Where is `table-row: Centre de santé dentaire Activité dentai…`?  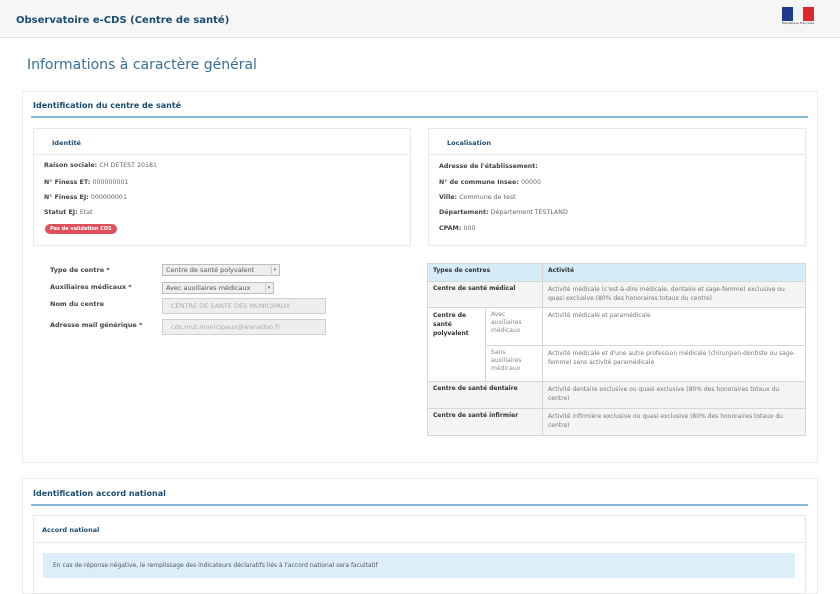 table-row: Centre de santé dentaire Activité dentai… is located at coordinates (616, 395).